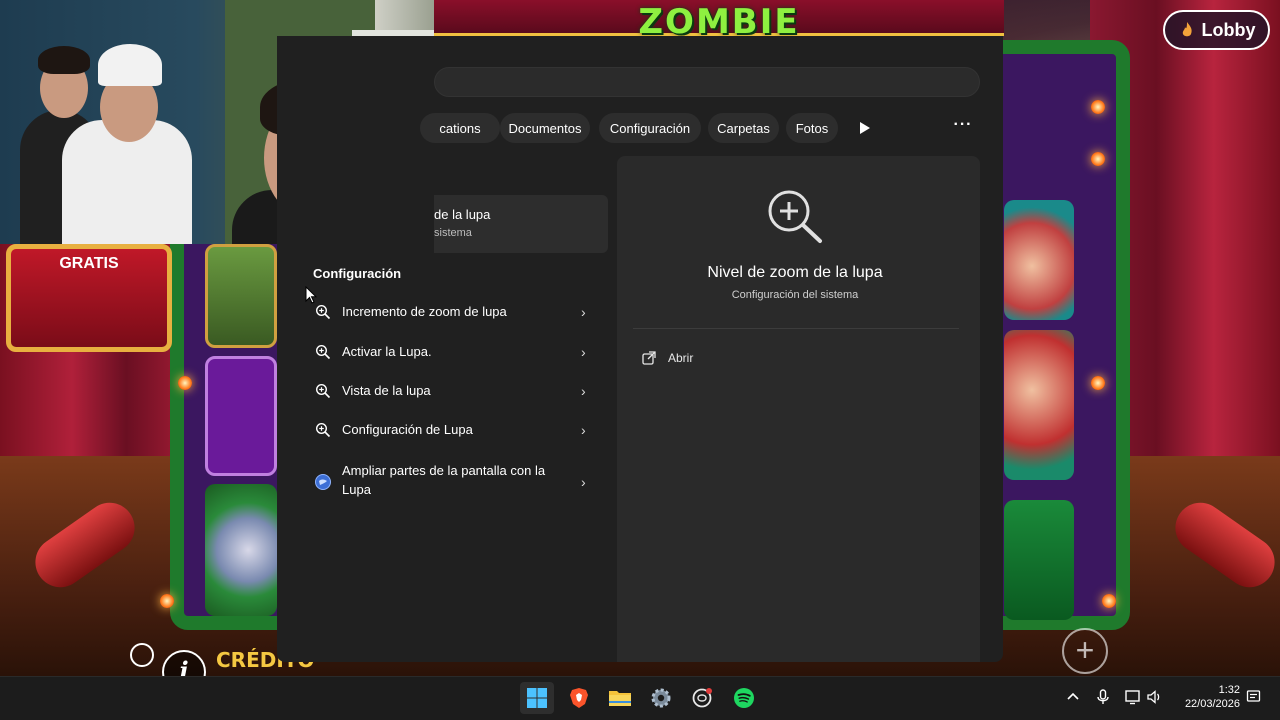  What do you see at coordinates (640, 698) in the screenshot?
I see `windows-taskbar` at bounding box center [640, 698].